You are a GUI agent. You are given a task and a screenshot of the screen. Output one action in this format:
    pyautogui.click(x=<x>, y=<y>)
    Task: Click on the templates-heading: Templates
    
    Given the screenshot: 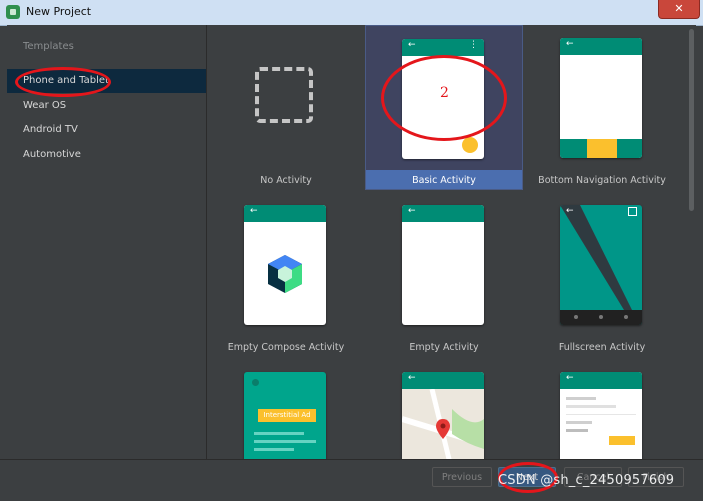 What is the action you would take?
    pyautogui.click(x=48, y=46)
    